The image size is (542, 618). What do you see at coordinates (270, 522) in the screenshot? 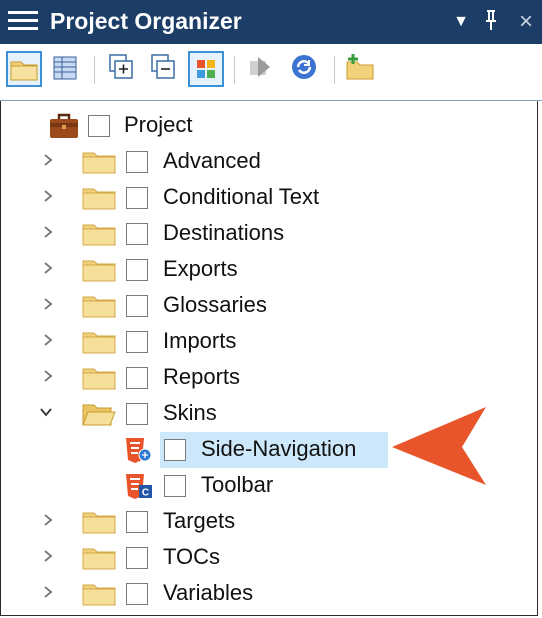
I see `tree-item-targets: Targets` at bounding box center [270, 522].